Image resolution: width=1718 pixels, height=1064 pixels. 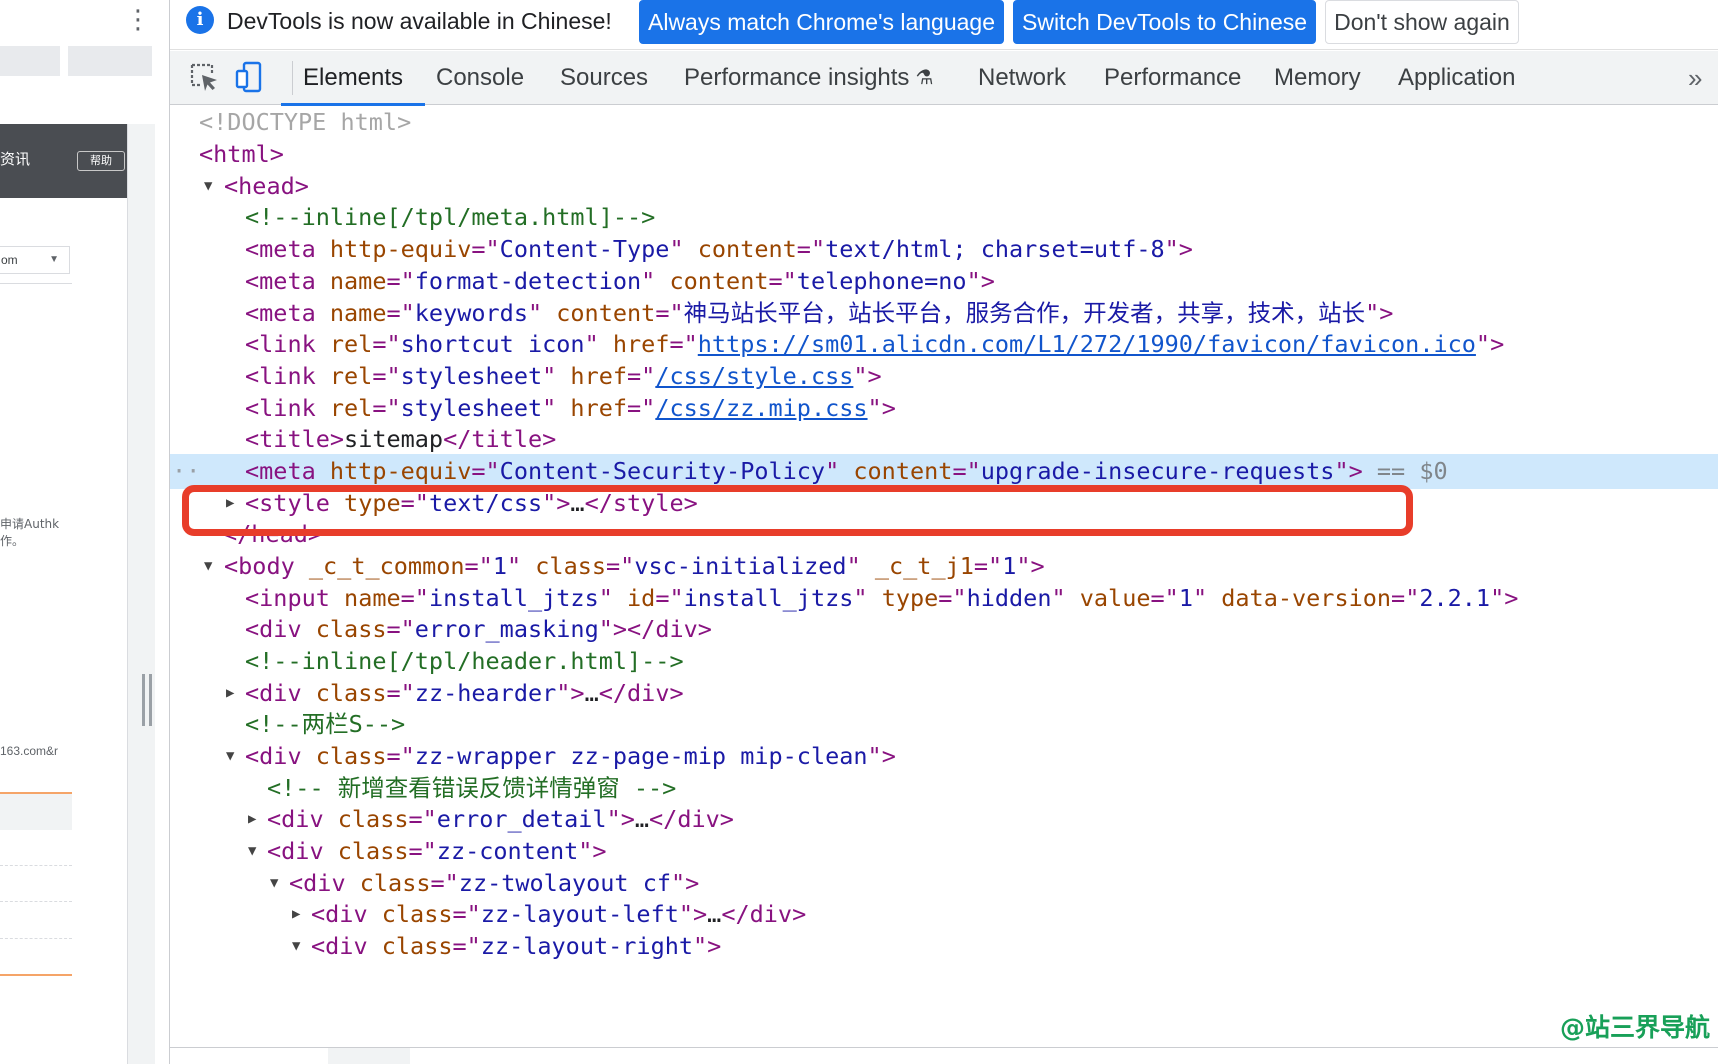 I want to click on tab-label: Performance insights, so click(x=797, y=77).